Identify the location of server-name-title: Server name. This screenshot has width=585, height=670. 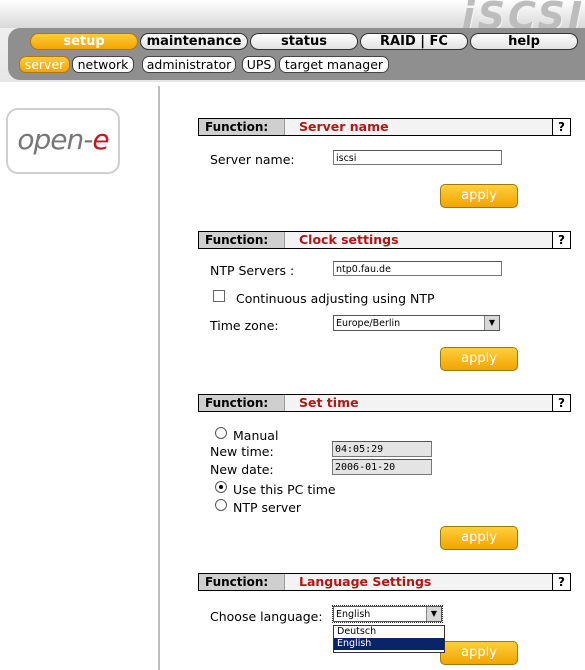
(344, 126).